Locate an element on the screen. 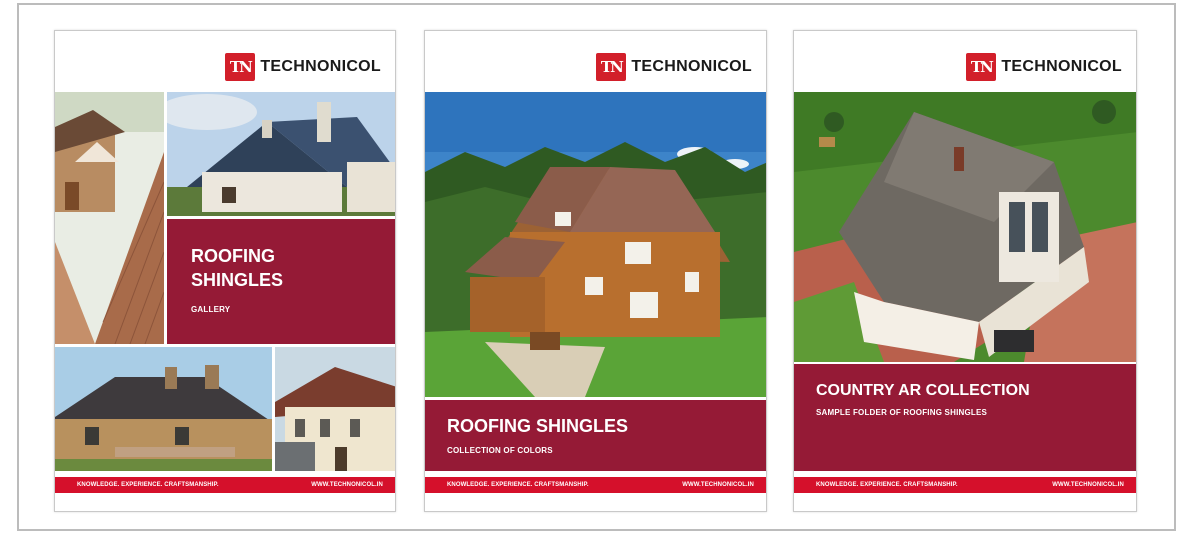  title: ROOFING SHINGLES is located at coordinates (538, 426).